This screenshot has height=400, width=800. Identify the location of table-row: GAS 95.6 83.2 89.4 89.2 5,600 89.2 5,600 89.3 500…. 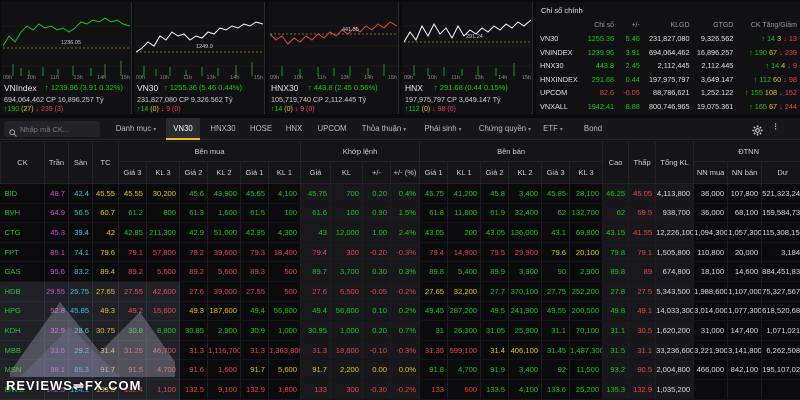
(400, 271).